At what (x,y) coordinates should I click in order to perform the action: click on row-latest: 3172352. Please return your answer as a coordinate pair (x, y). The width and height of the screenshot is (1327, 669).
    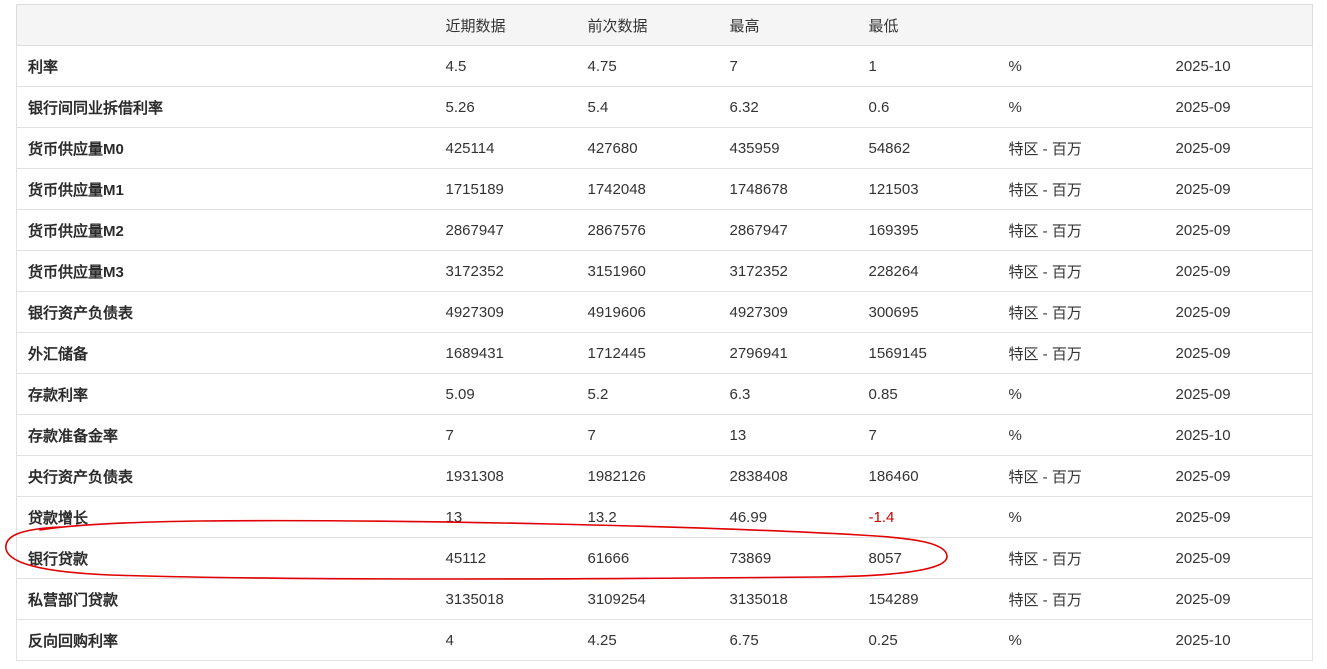
    Looking at the image, I should click on (516, 271).